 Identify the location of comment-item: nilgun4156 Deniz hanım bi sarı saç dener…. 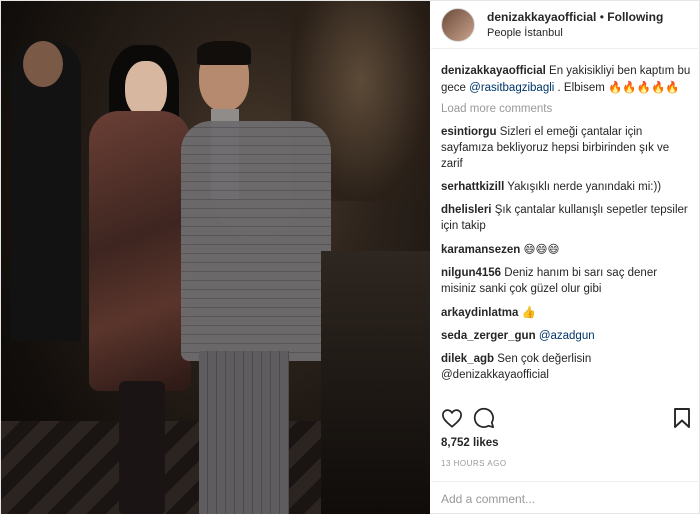
(567, 281).